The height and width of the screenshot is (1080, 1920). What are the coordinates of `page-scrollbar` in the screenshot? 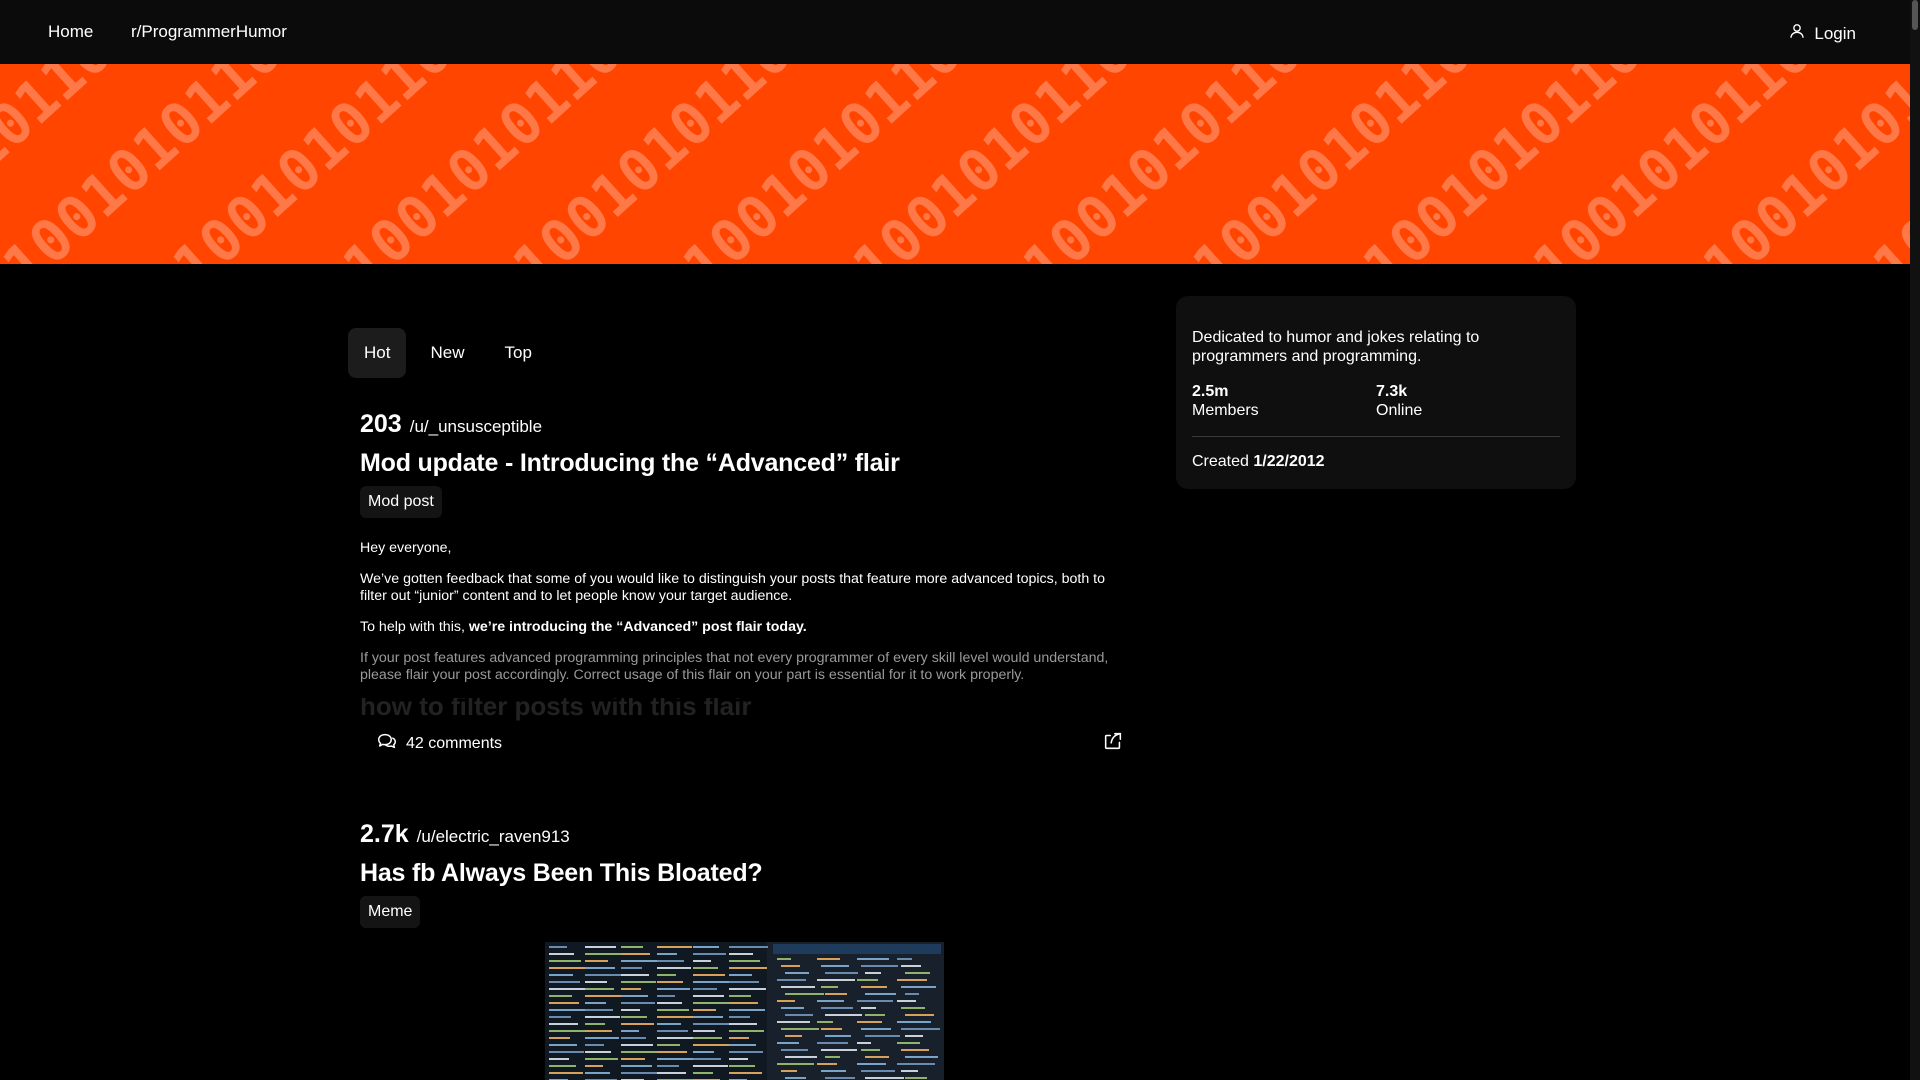 It's located at (1915, 540).